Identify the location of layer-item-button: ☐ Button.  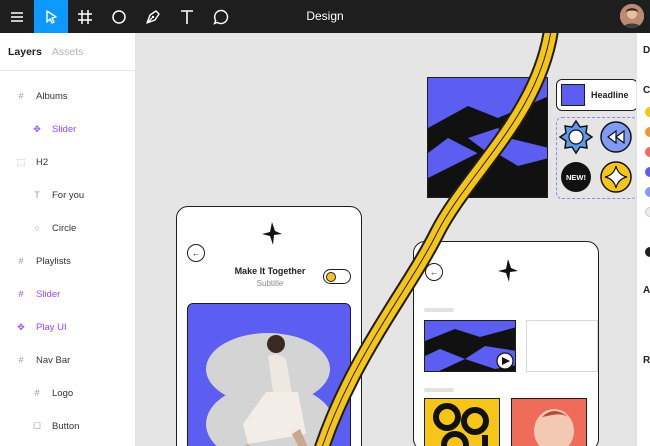
(56, 426).